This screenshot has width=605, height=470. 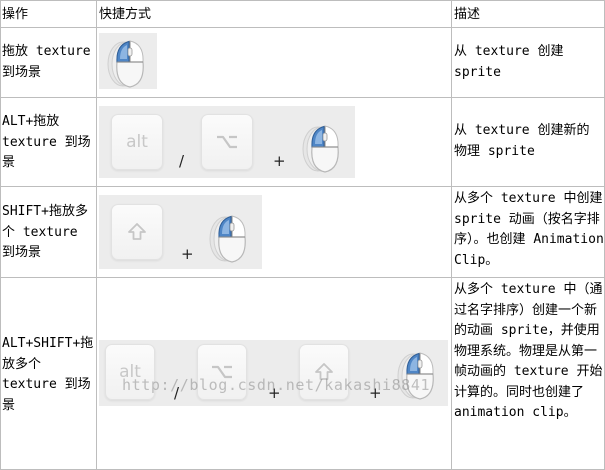 What do you see at coordinates (302, 27) in the screenshot?
I see `header-divider` at bounding box center [302, 27].